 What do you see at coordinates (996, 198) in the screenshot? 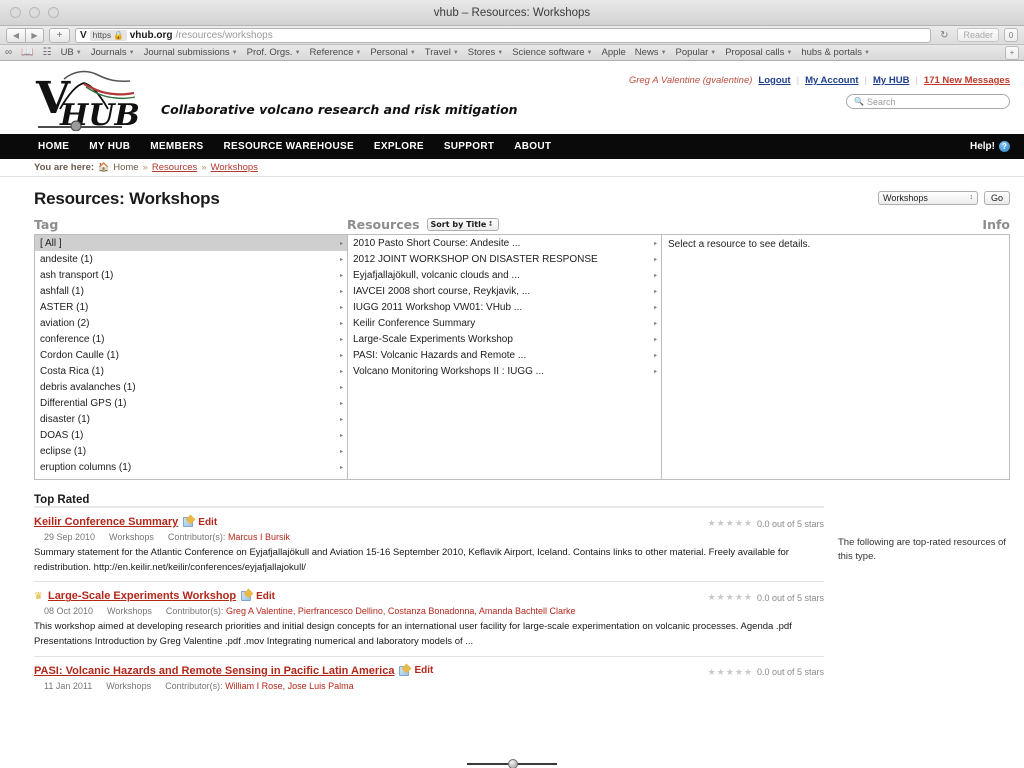
I see `go-button: Go` at bounding box center [996, 198].